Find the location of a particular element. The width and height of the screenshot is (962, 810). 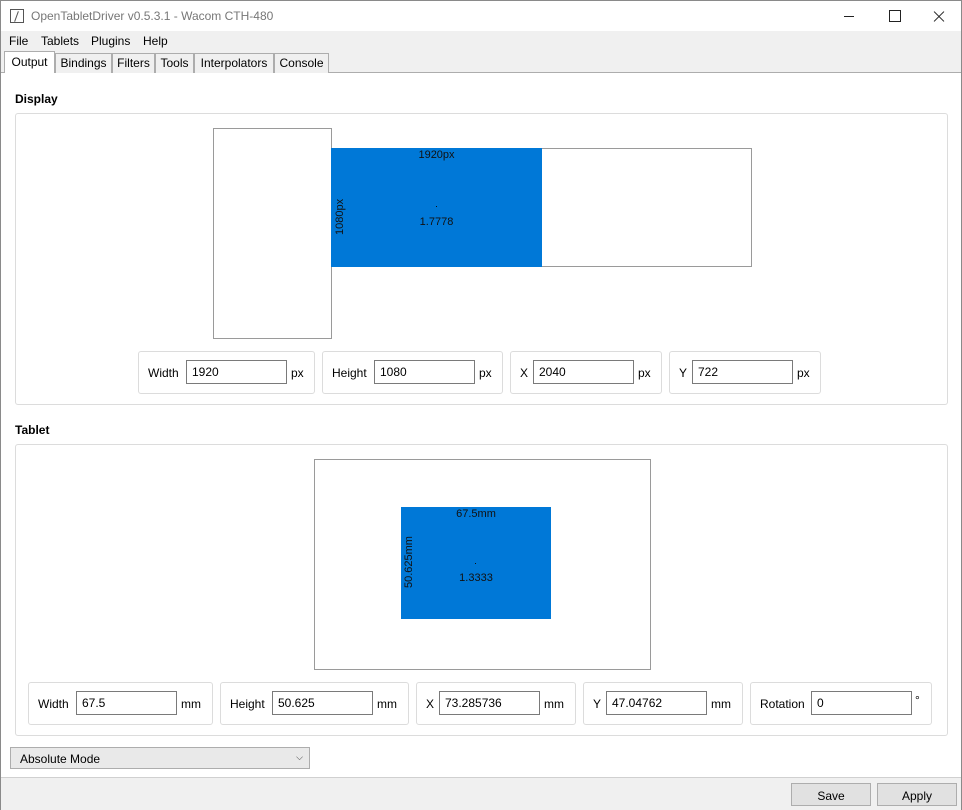

tablet-x-input is located at coordinates (489, 703).